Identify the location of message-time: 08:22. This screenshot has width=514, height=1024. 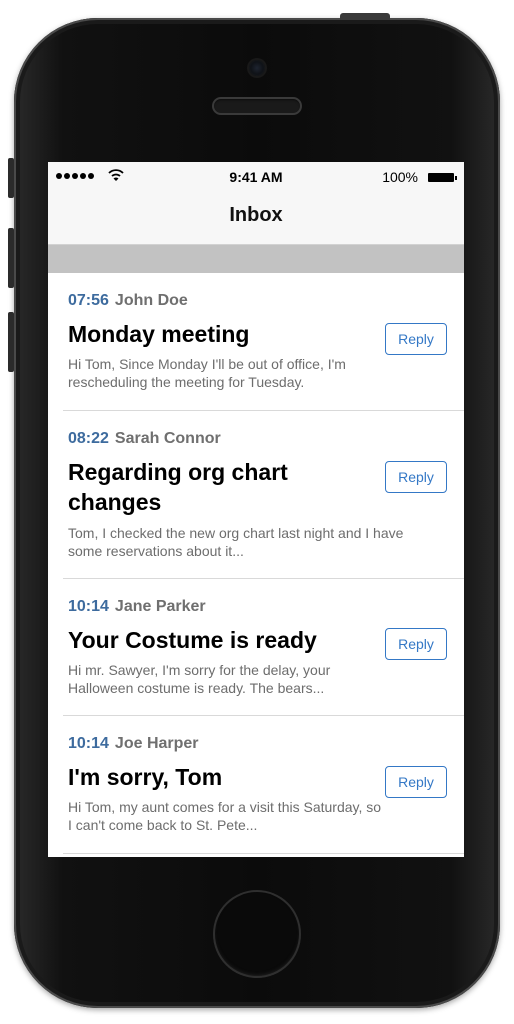
(88, 438).